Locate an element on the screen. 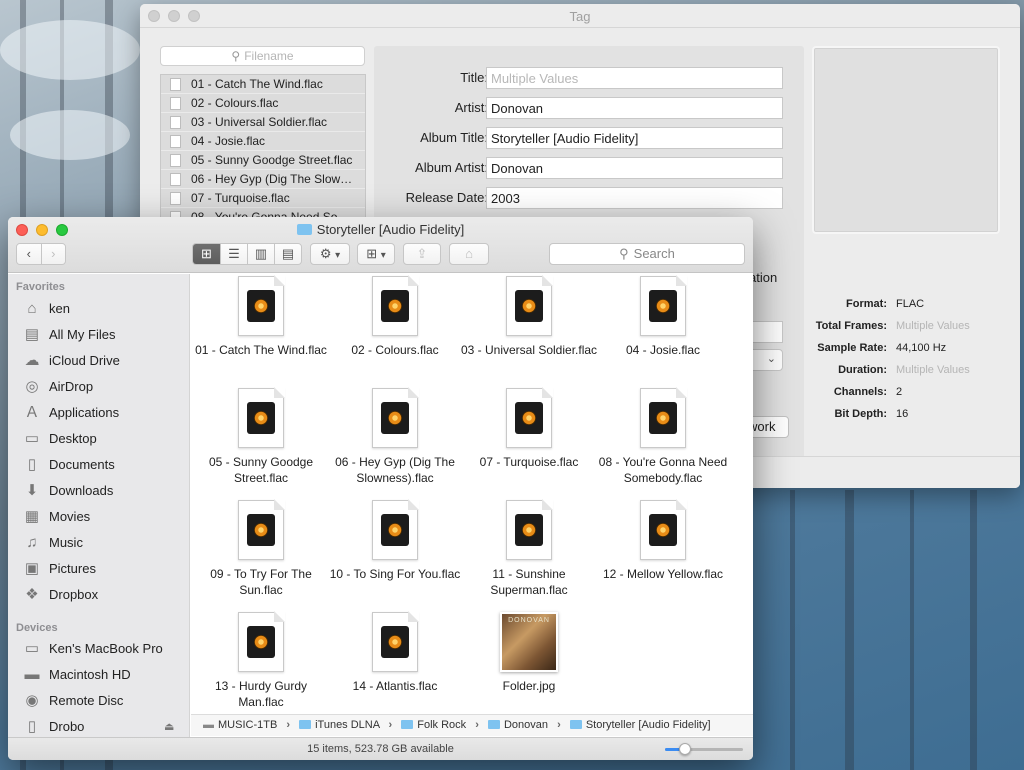 This screenshot has height=770, width=1024. sidebar-item-all-my-files: ▤ All My Files is located at coordinates (98, 336).